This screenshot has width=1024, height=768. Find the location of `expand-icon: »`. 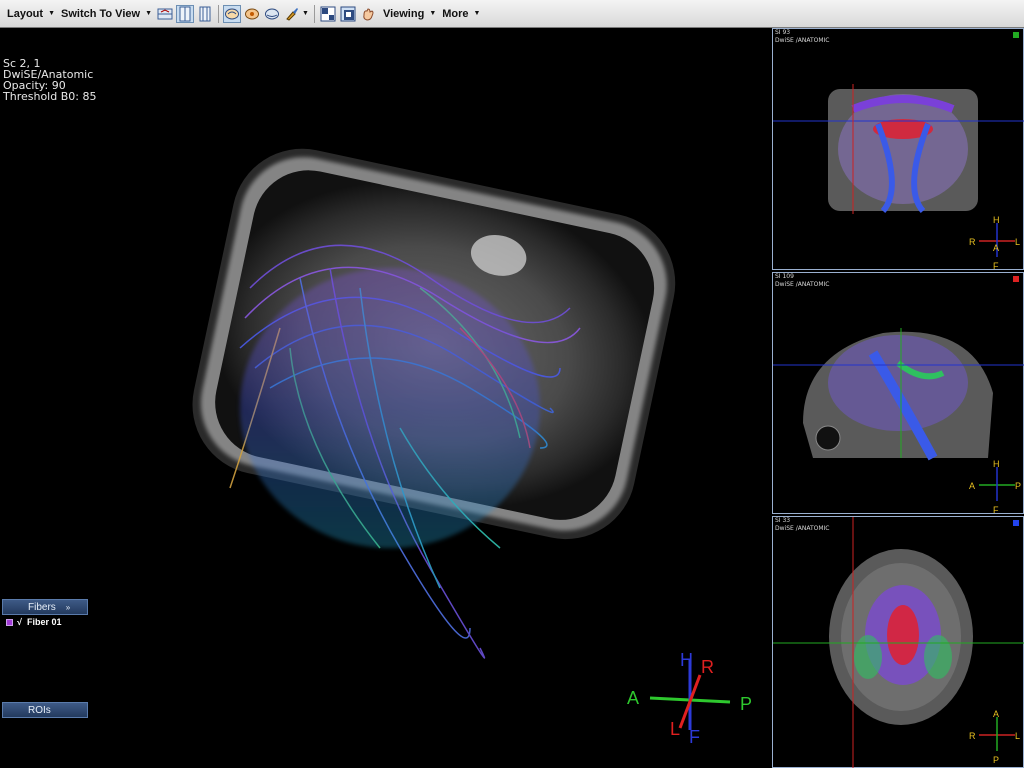

expand-icon: » is located at coordinates (68, 607).